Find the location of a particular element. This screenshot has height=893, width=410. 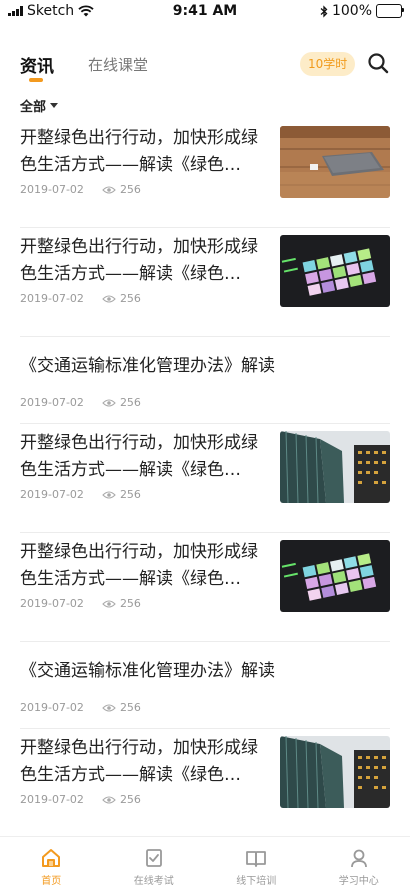

tabbar-label: 首页 is located at coordinates (51, 879).